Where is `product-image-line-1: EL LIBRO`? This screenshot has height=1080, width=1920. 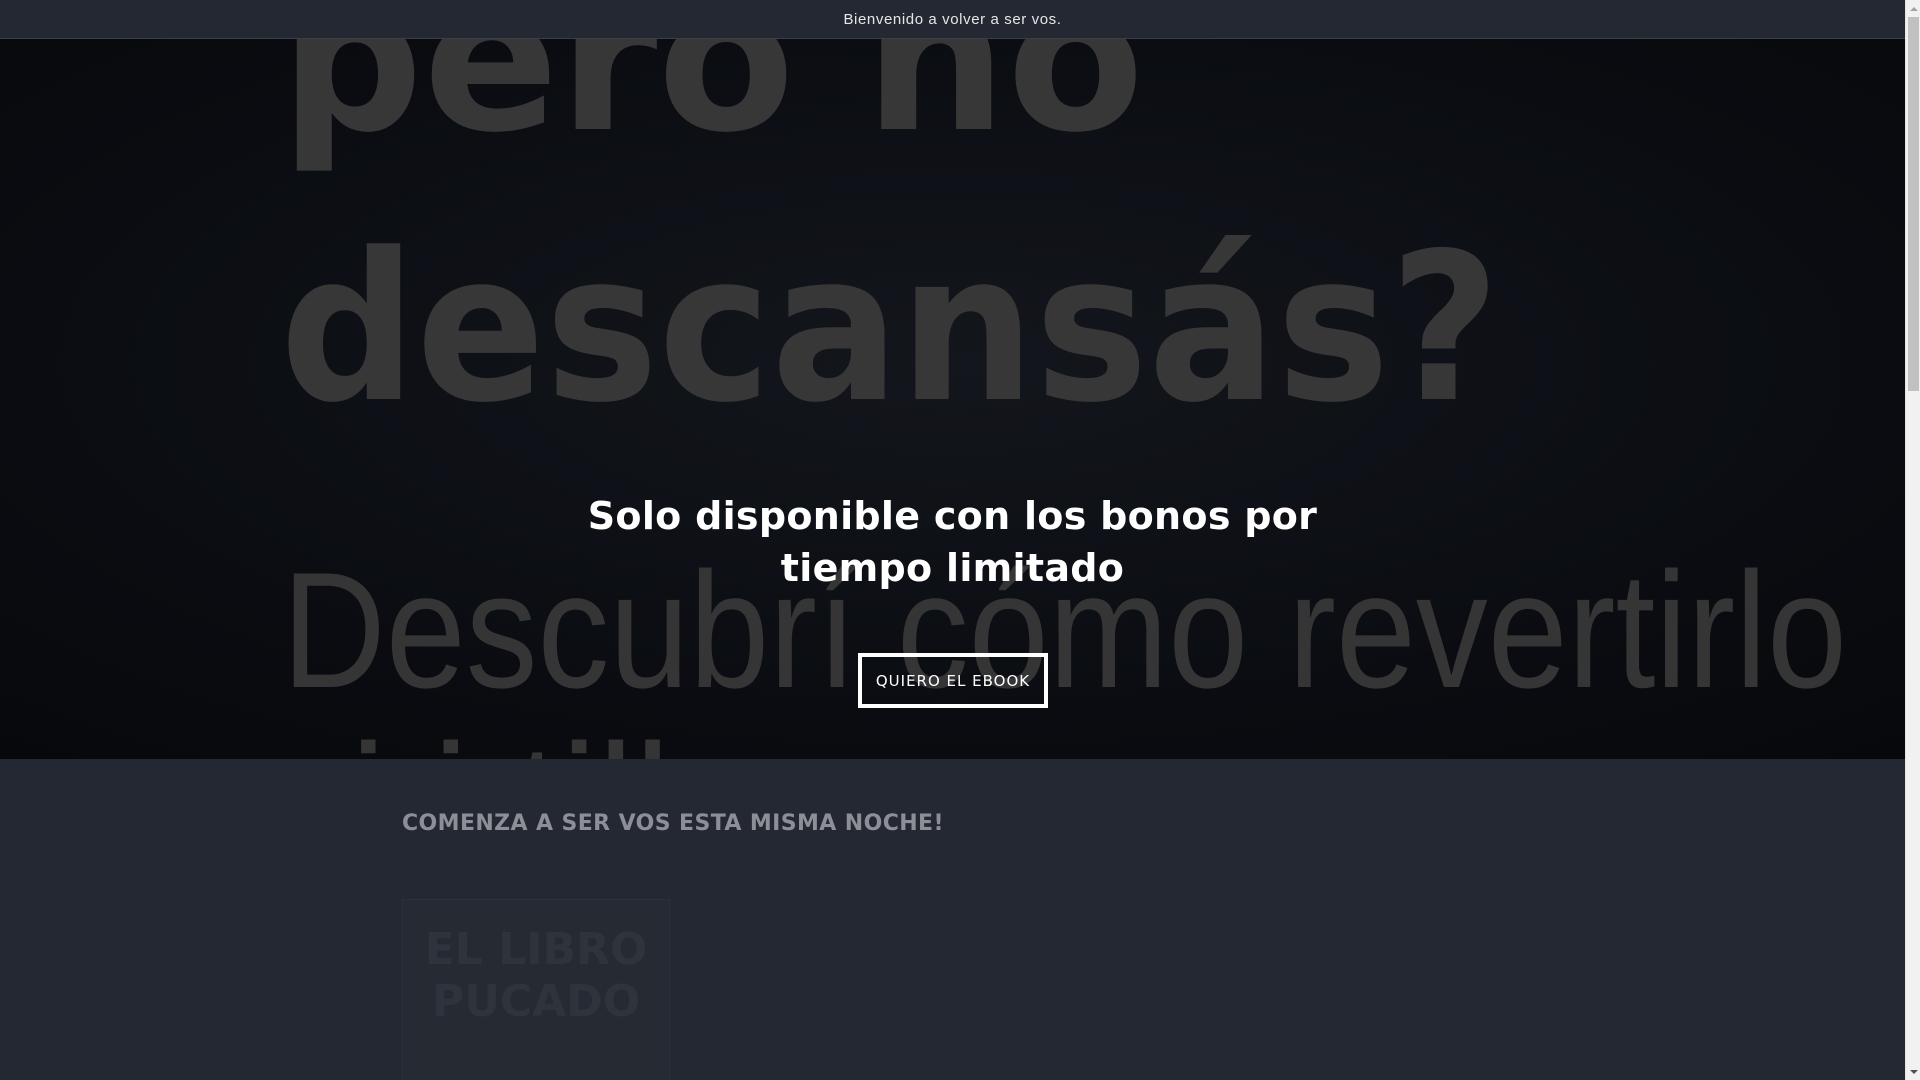 product-image-line-1: EL LIBRO is located at coordinates (536, 949).